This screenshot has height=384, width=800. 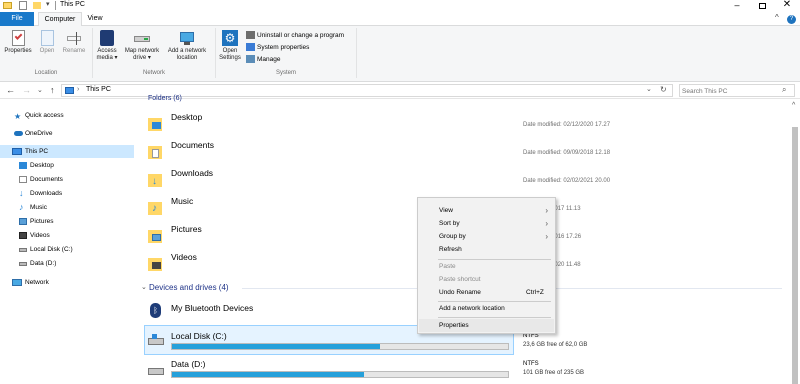 What do you see at coordinates (787, 5) in the screenshot?
I see `close-button: ✕` at bounding box center [787, 5].